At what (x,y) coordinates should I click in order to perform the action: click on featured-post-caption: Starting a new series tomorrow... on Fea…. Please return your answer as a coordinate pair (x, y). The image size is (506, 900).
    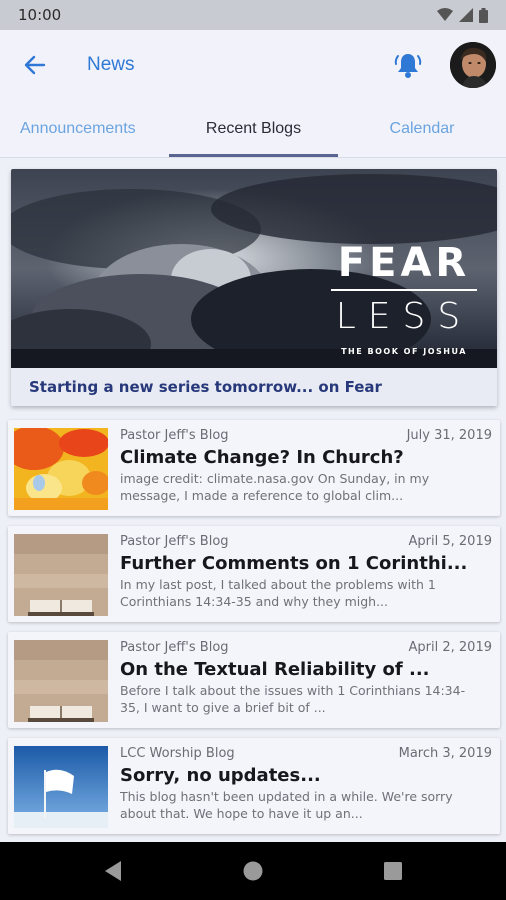
    Looking at the image, I should click on (254, 387).